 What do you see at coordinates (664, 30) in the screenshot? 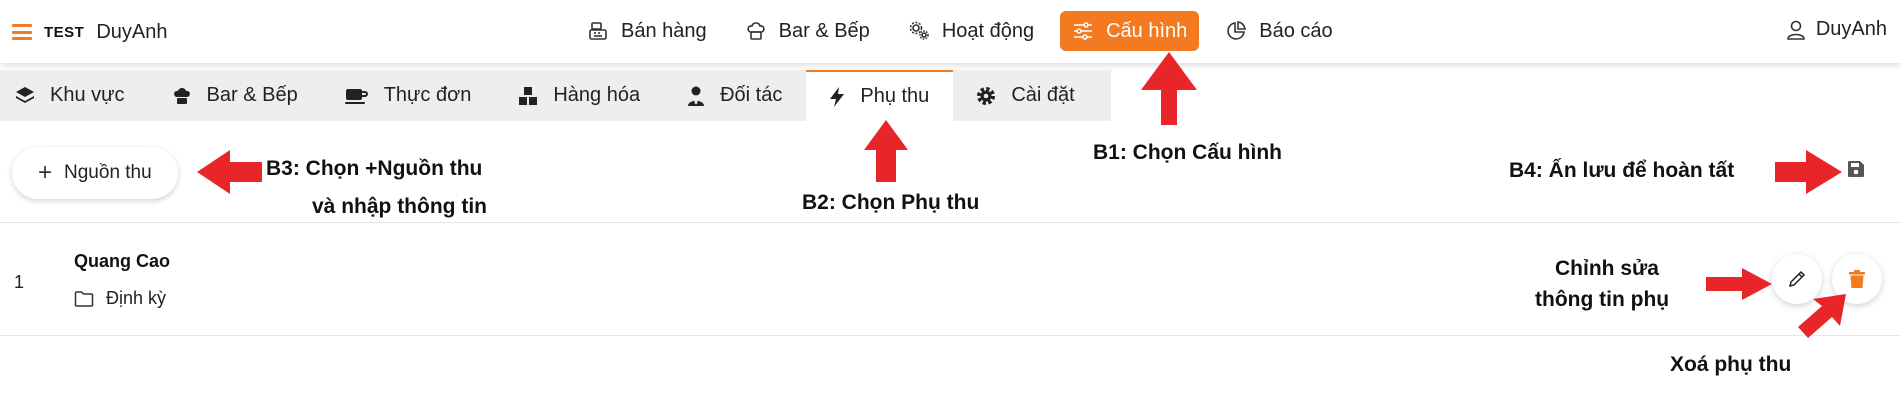
I see `nav-item-label: Bán hàng` at bounding box center [664, 30].